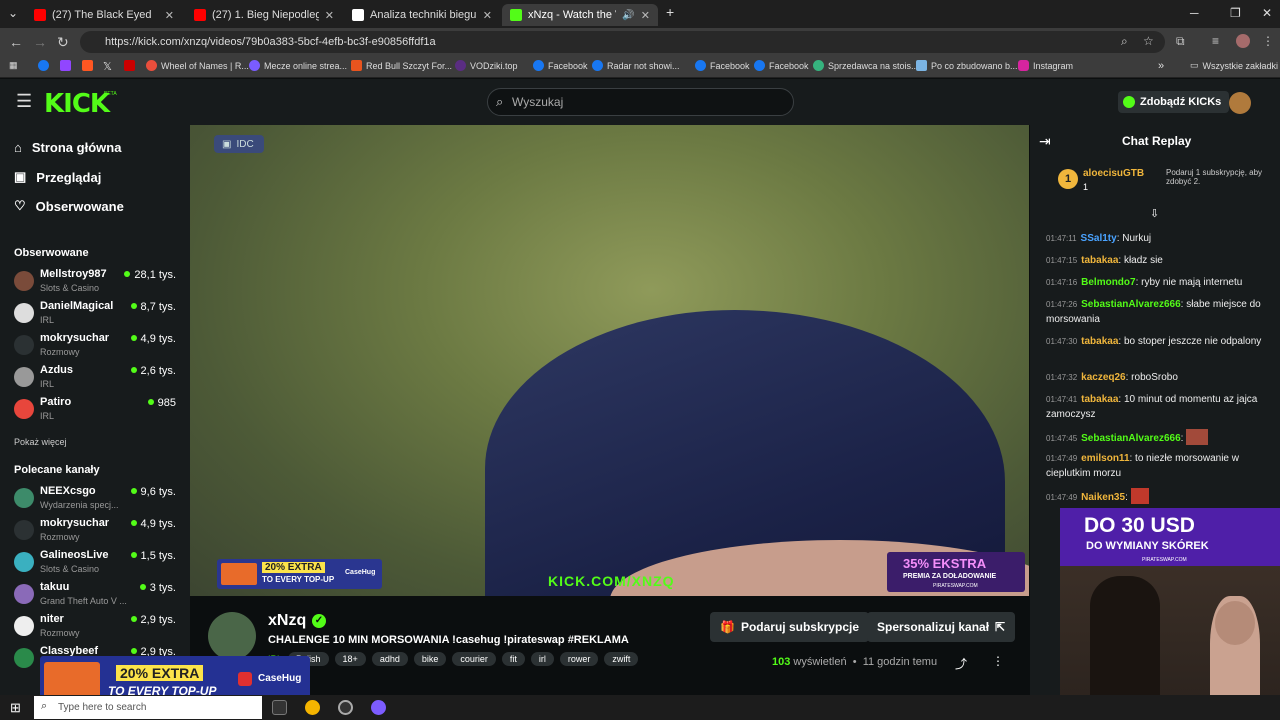  I want to click on extensions-icon: ⧉, so click(1180, 41).